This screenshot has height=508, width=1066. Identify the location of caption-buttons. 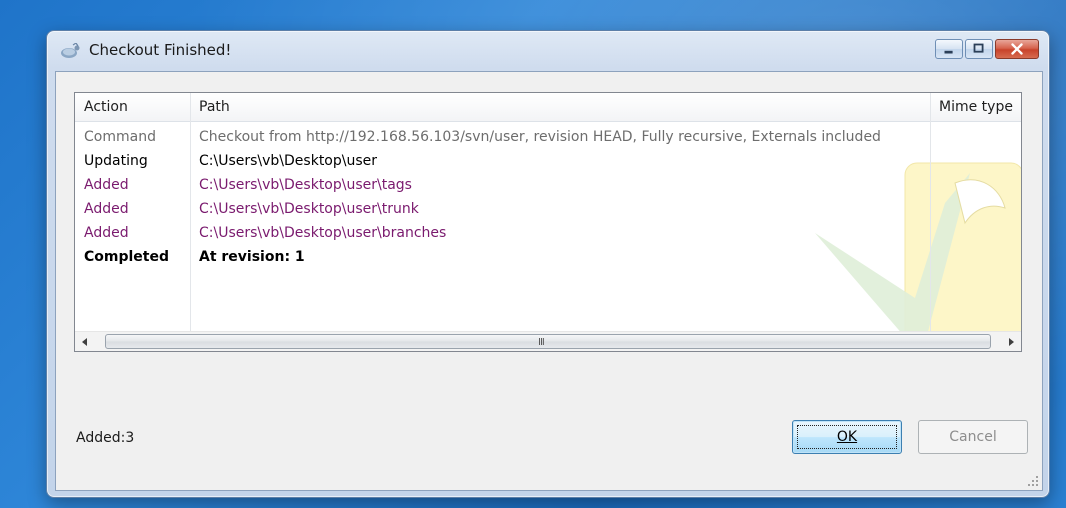
(986, 50).